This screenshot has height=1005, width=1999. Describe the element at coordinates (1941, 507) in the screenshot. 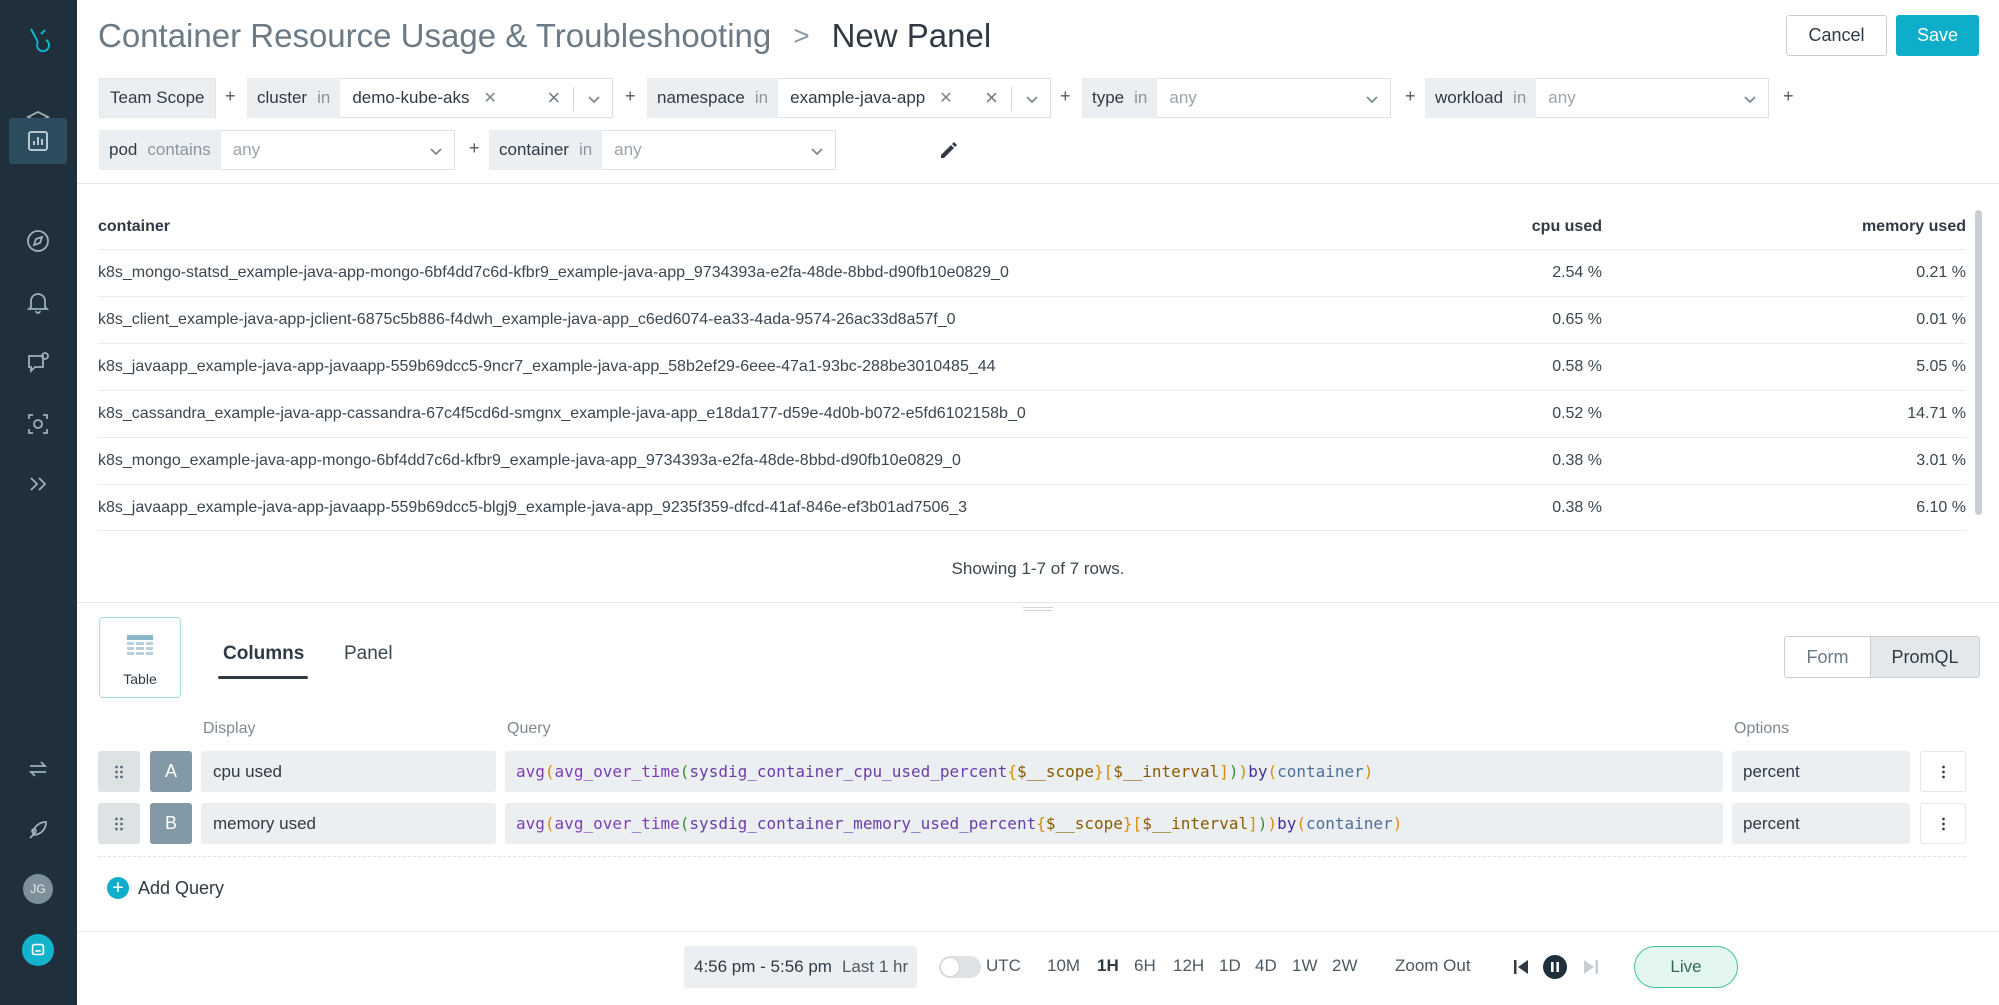

I see `cell-memory: 6.10 %` at that location.